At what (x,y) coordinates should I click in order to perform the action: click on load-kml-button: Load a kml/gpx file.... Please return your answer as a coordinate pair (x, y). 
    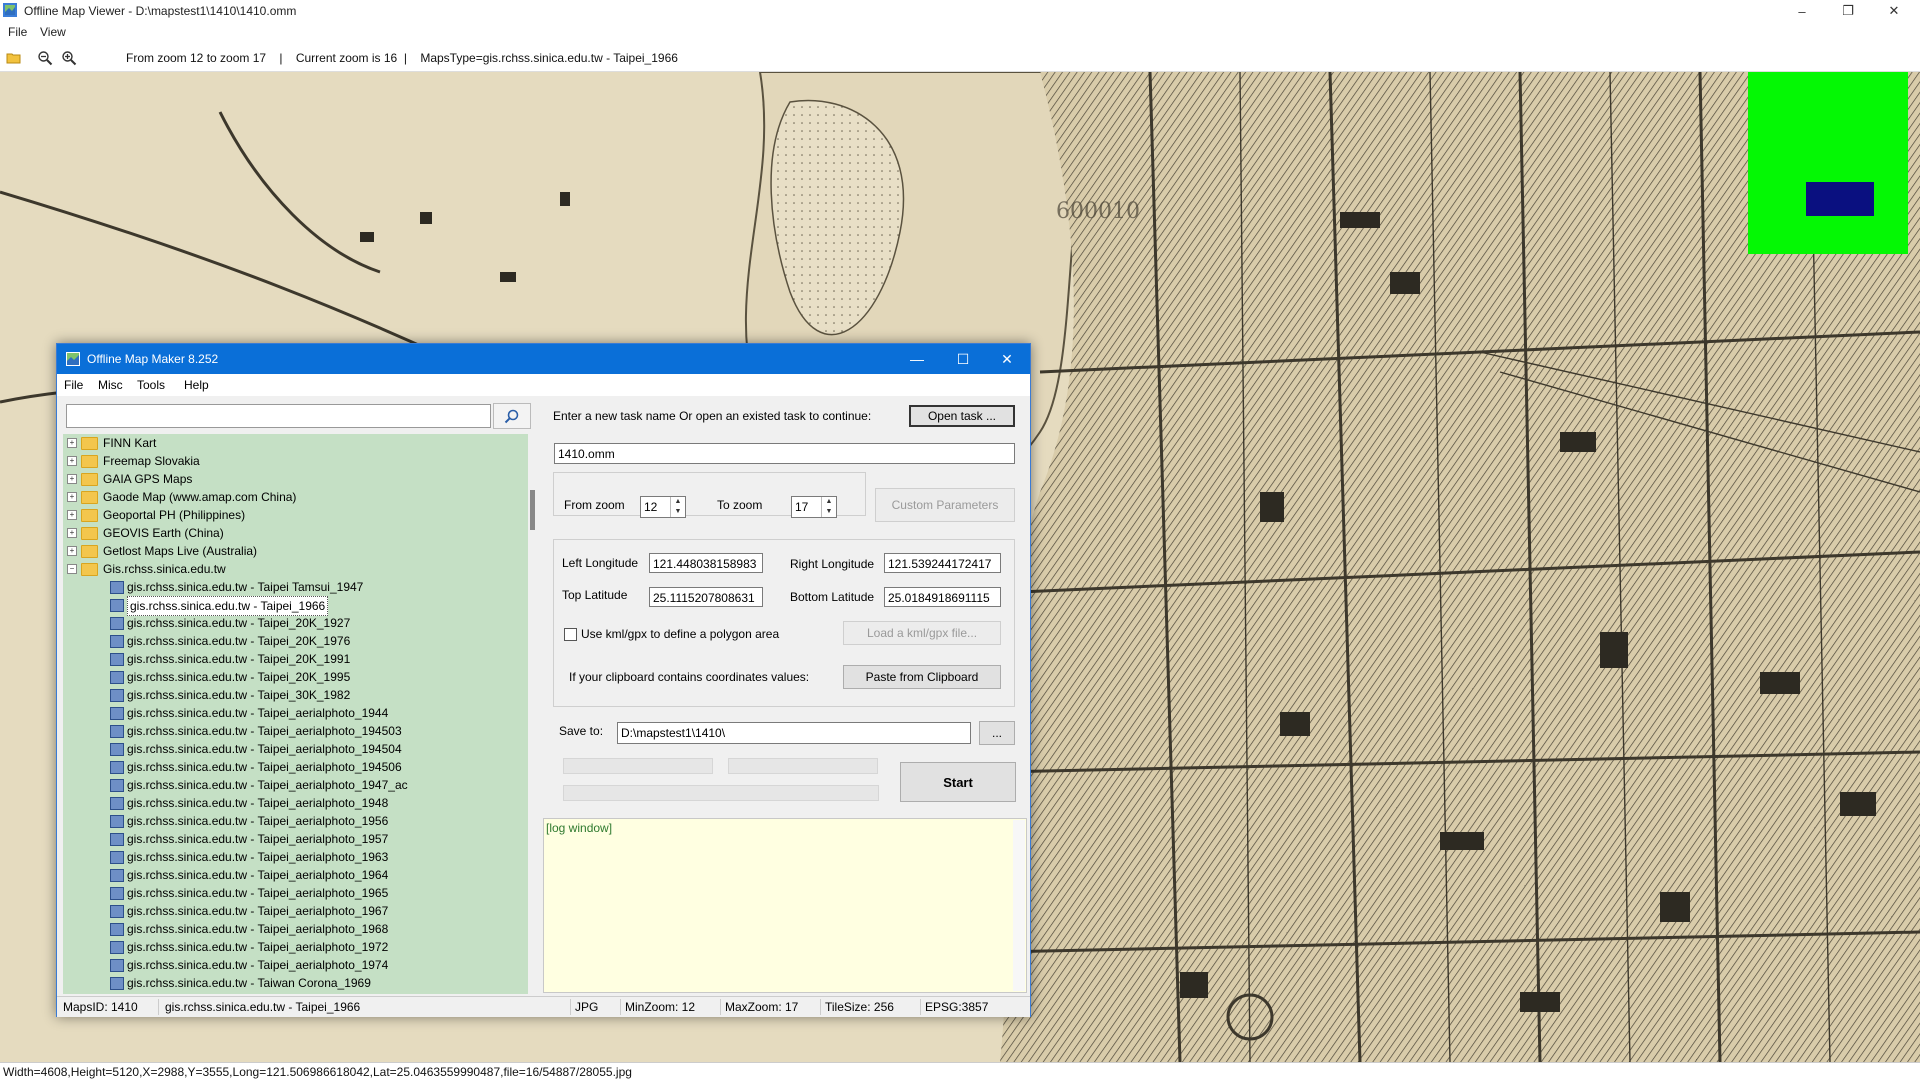
    Looking at the image, I should click on (922, 633).